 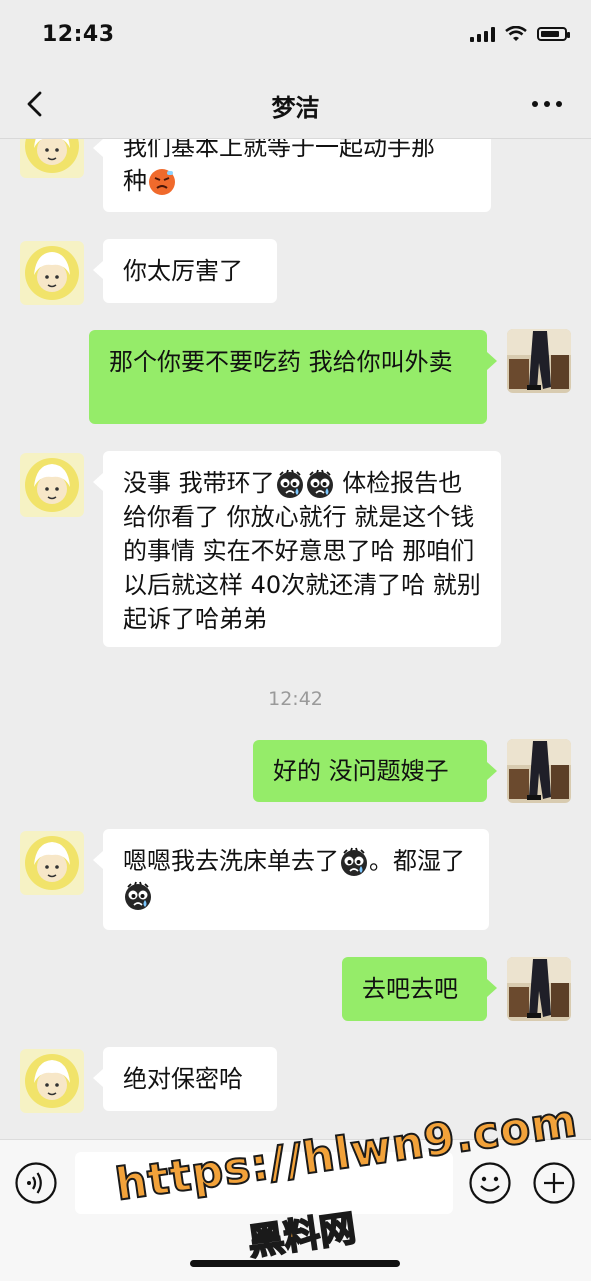 What do you see at coordinates (135, 181) in the screenshot?
I see `message-text: 种` at bounding box center [135, 181].